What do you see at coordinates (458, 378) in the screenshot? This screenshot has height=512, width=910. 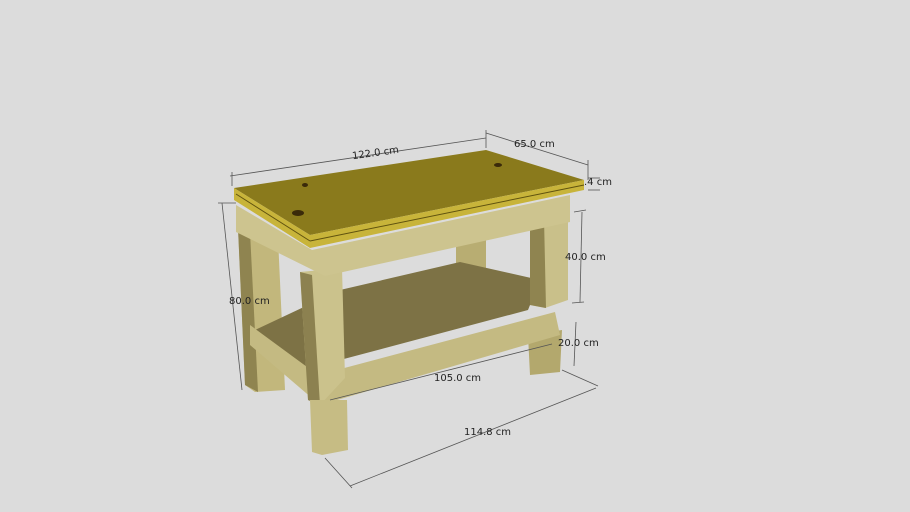 I see `dimension-shelf-length: 105.0 cm` at bounding box center [458, 378].